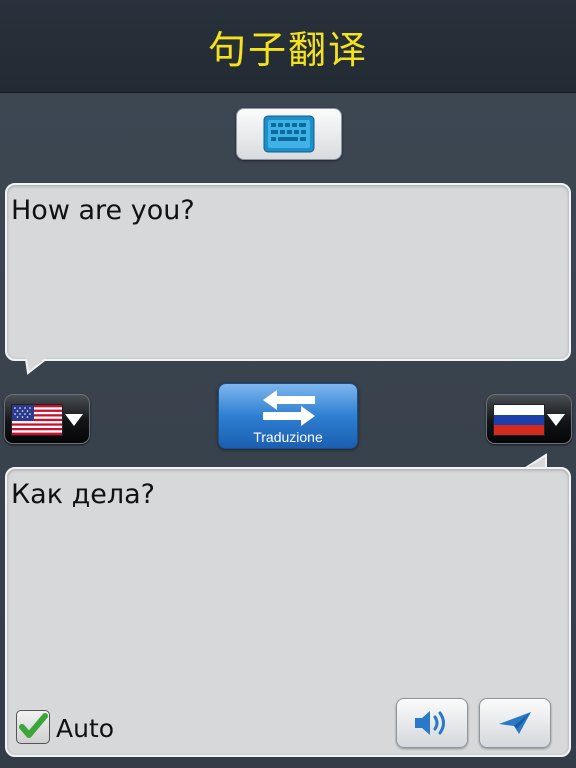 The width and height of the screenshot is (576, 768). I want to click on target-text: Как дела?, so click(83, 494).